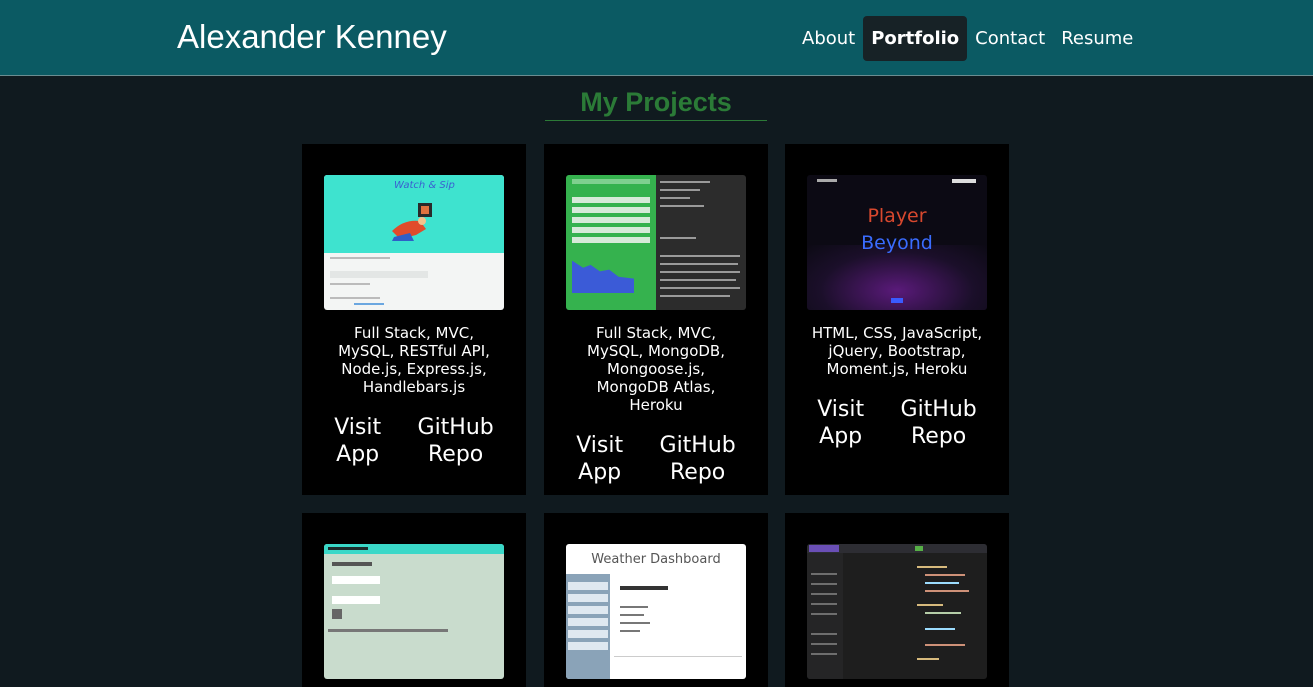 This screenshot has width=1313, height=687. I want to click on nav-link-resume: Resume, so click(1097, 38).